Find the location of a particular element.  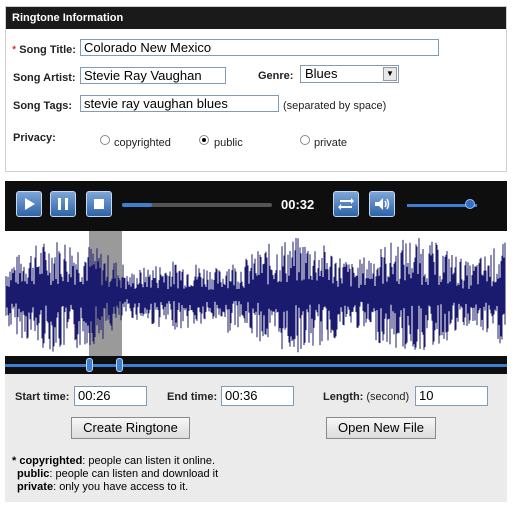

length-label: Length: (second) is located at coordinates (366, 397).